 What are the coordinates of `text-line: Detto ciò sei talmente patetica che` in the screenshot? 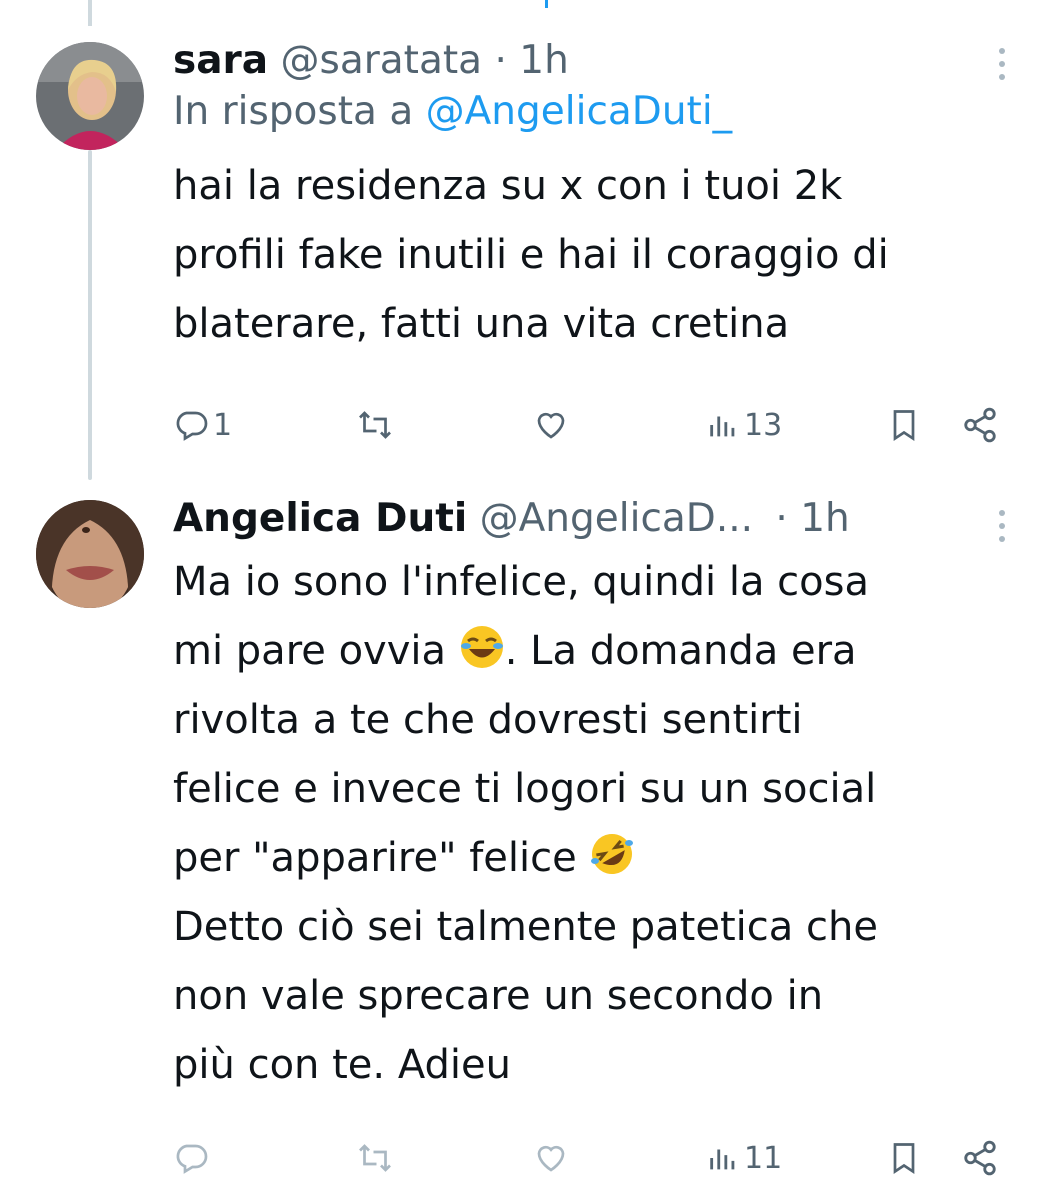 It's located at (525, 927).